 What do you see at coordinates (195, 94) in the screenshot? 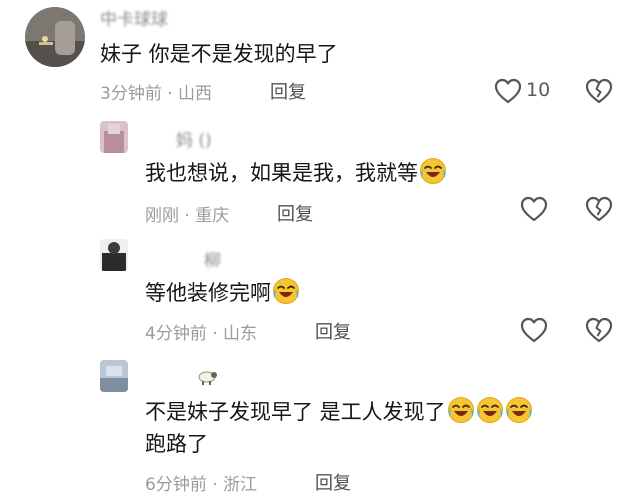
I see `location: 山西` at bounding box center [195, 94].